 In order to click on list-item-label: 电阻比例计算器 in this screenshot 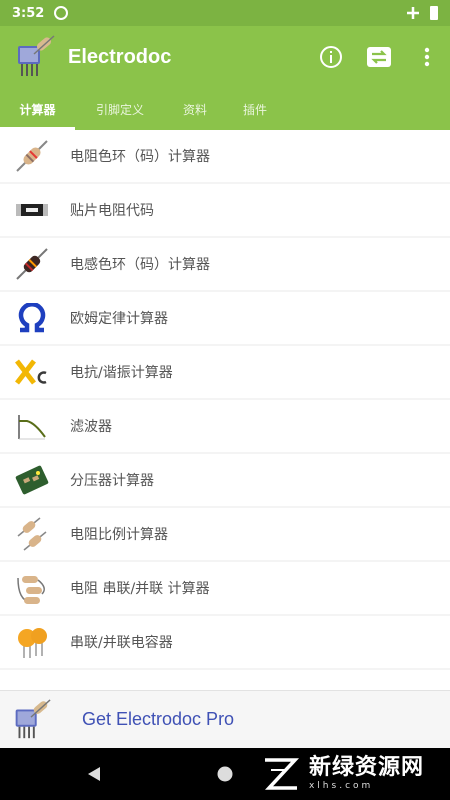, I will do `click(119, 535)`.